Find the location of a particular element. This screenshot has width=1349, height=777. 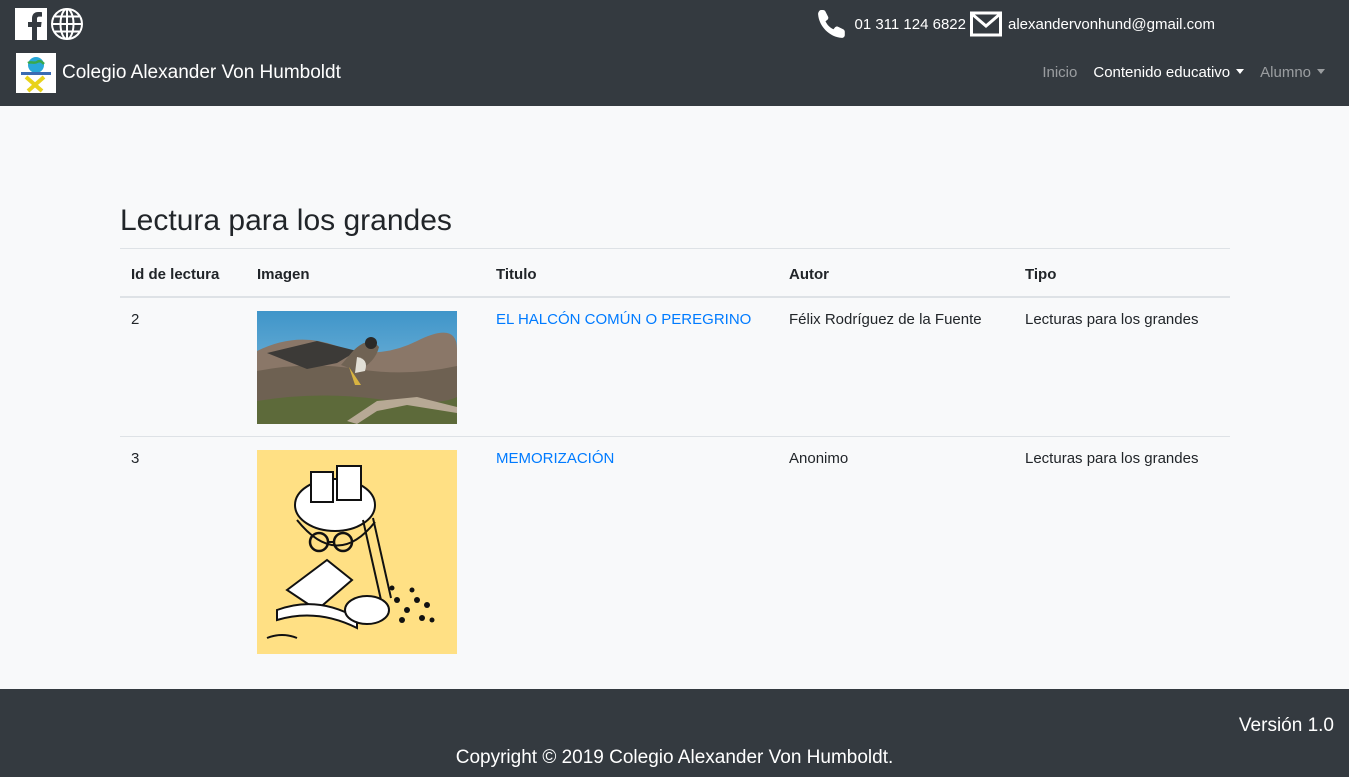

cell-id: 3 is located at coordinates (183, 551).